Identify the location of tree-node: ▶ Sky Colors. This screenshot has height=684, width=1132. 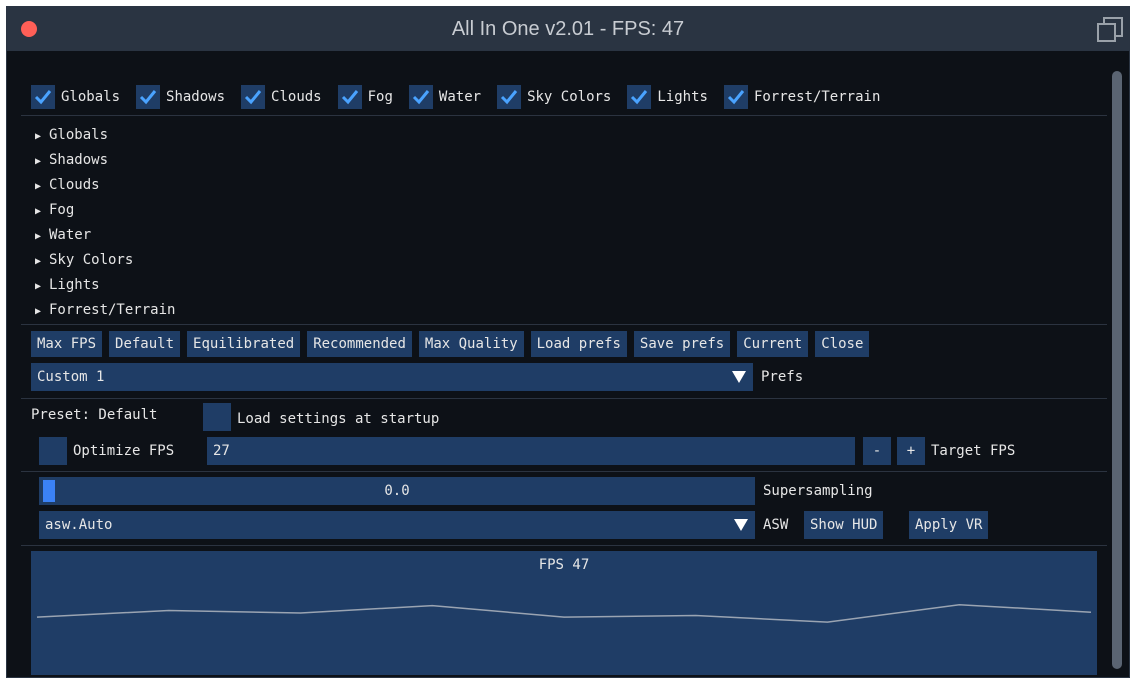
(98, 260).